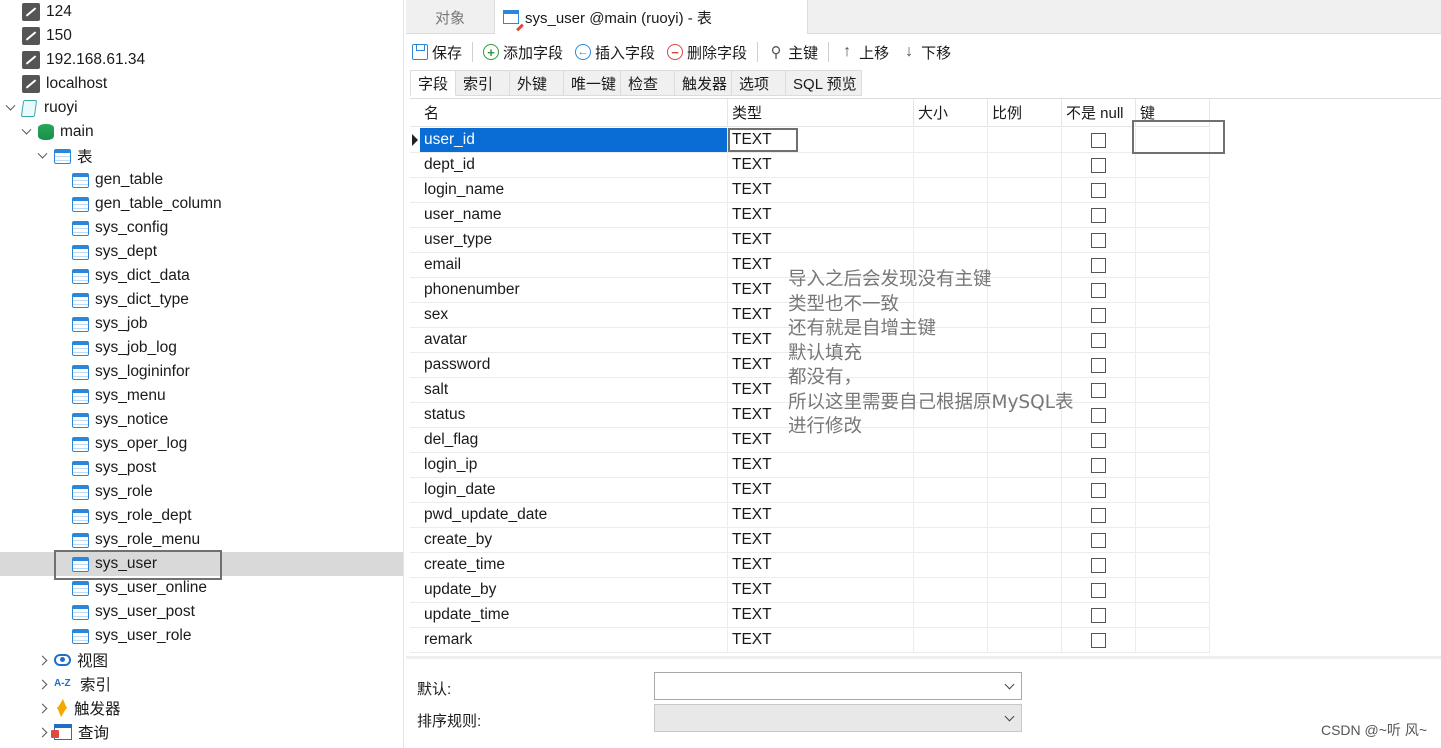 This screenshot has height=748, width=1441. Describe the element at coordinates (593, 83) in the screenshot. I see `subtab-unique-keys: 唯一键` at that location.